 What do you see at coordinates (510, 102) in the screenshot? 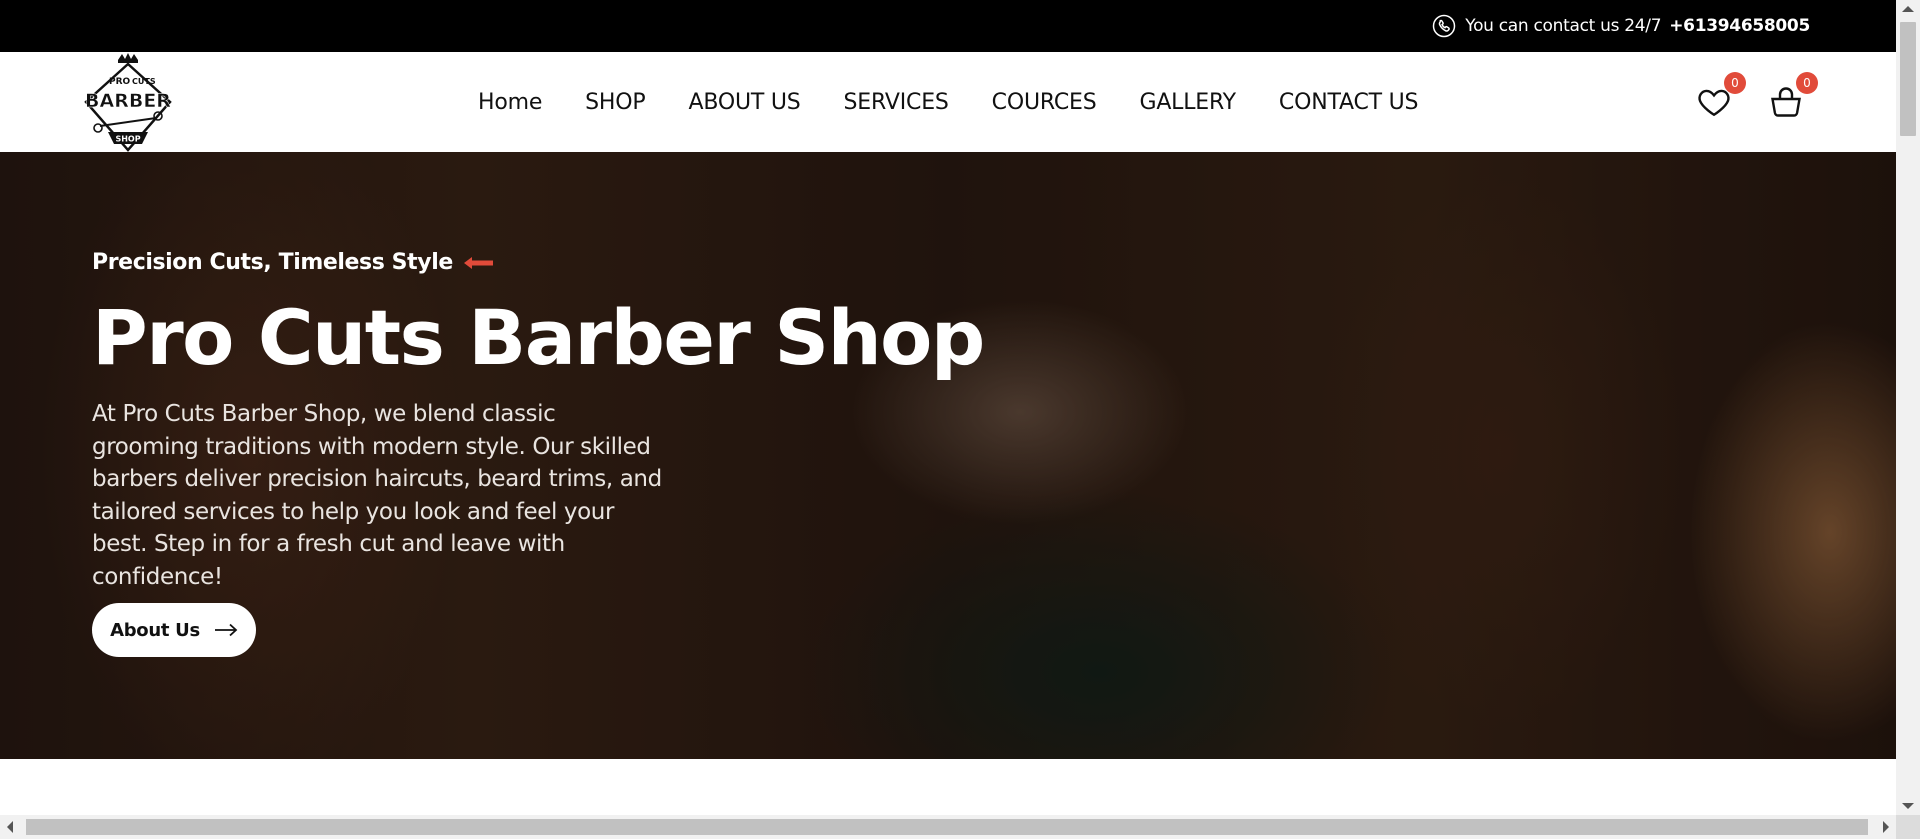
I see `nav-home: Home` at bounding box center [510, 102].